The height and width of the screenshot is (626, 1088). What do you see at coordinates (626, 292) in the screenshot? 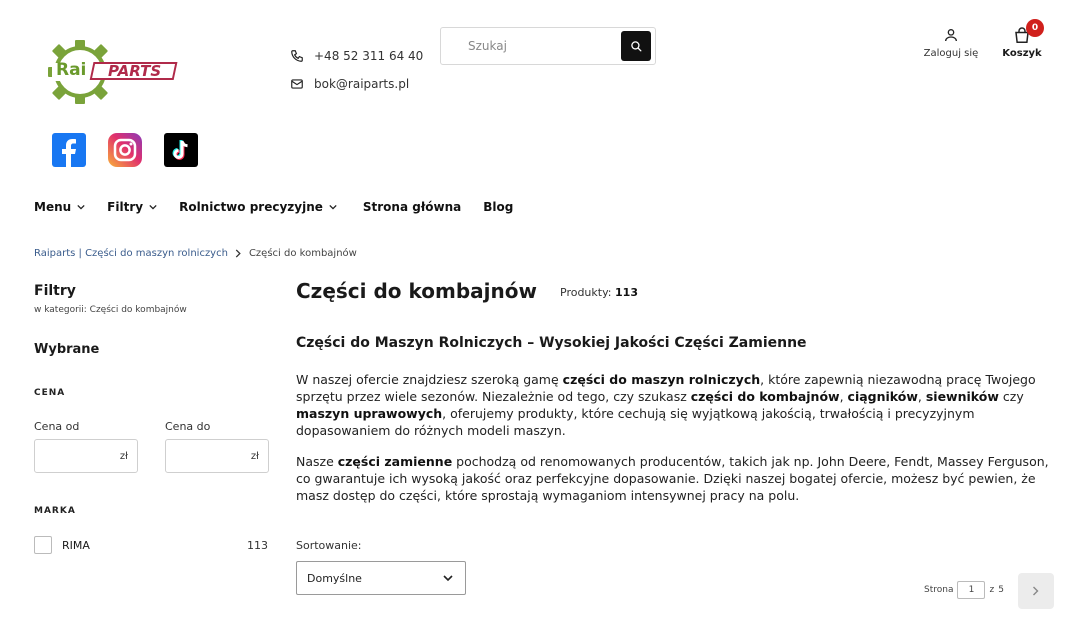
I see `products-count-value: 113` at bounding box center [626, 292].